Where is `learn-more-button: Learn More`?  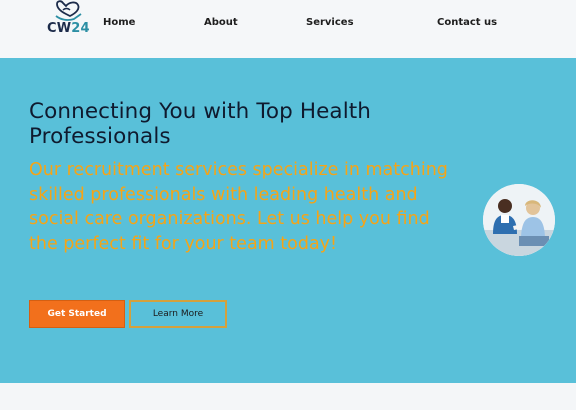
learn-more-button: Learn More is located at coordinates (178, 314).